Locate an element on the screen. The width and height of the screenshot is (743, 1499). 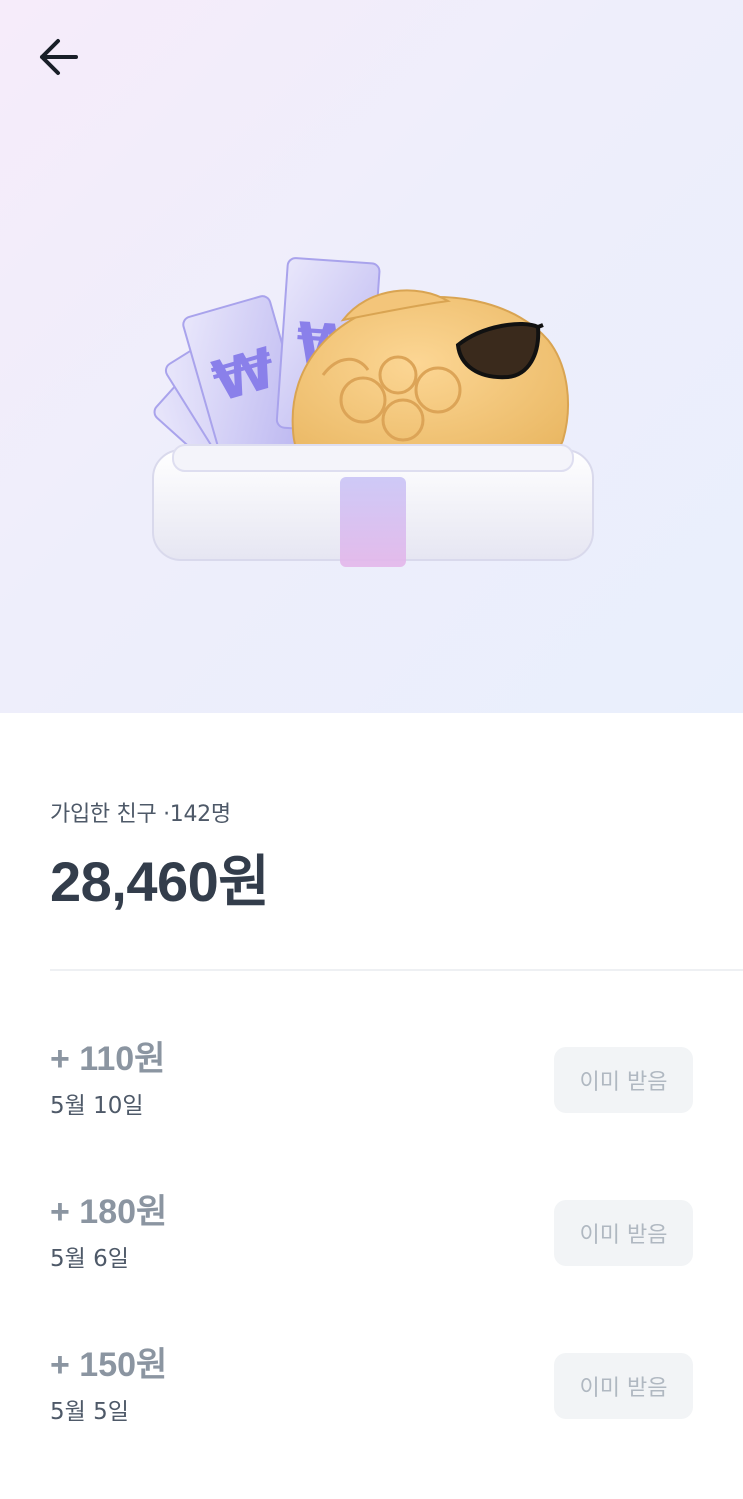
reward-row: + 180원 5월 6일 이미 받음 is located at coordinates (371, 1256).